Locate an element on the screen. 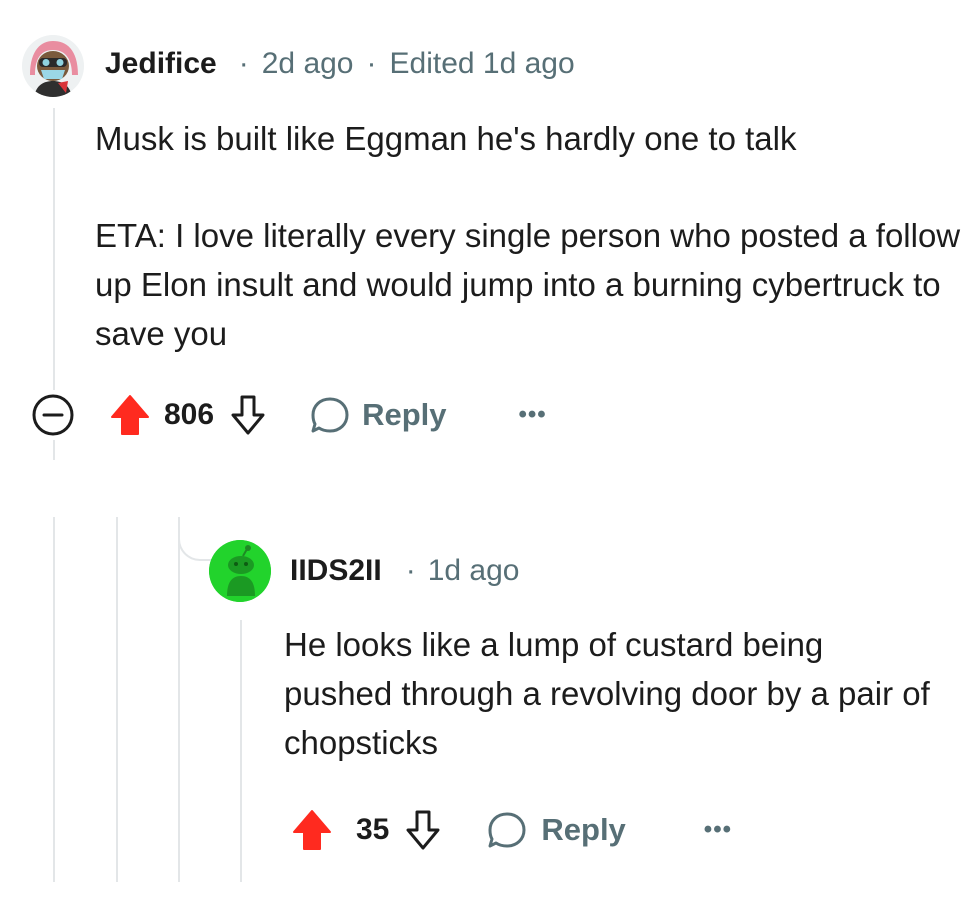 Image resolution: width=979 pixels, height=905 pixels. comment-score: 806 is located at coordinates (189, 414).